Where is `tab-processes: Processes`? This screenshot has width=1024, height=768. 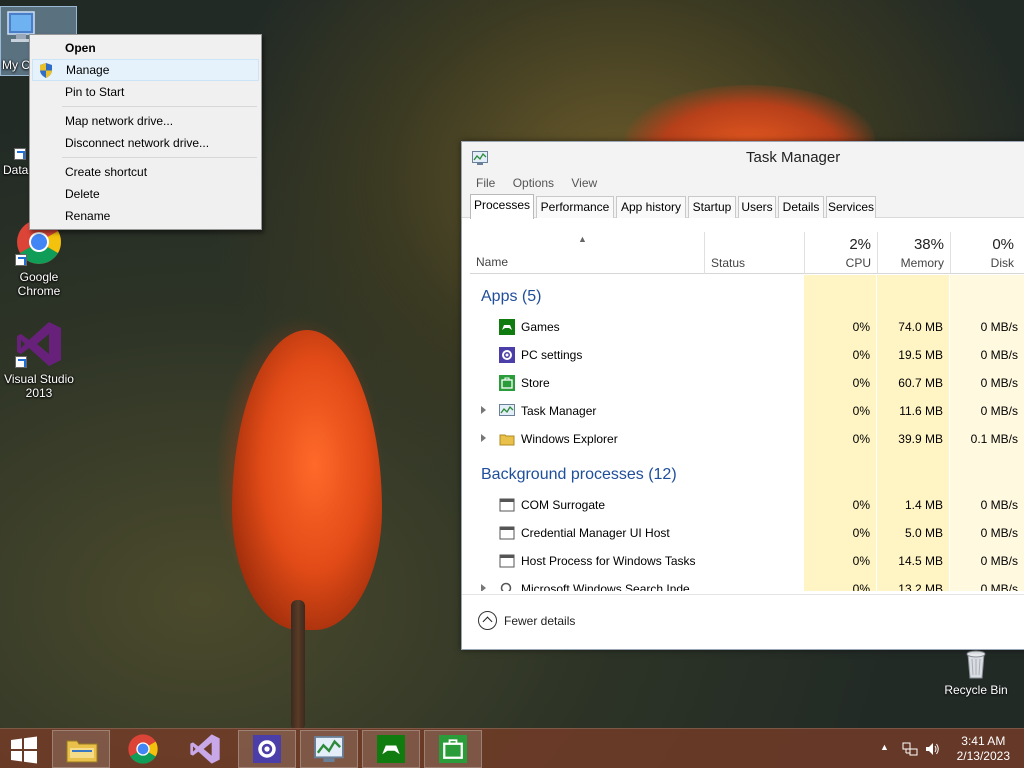
tab-processes: Processes is located at coordinates (502, 206).